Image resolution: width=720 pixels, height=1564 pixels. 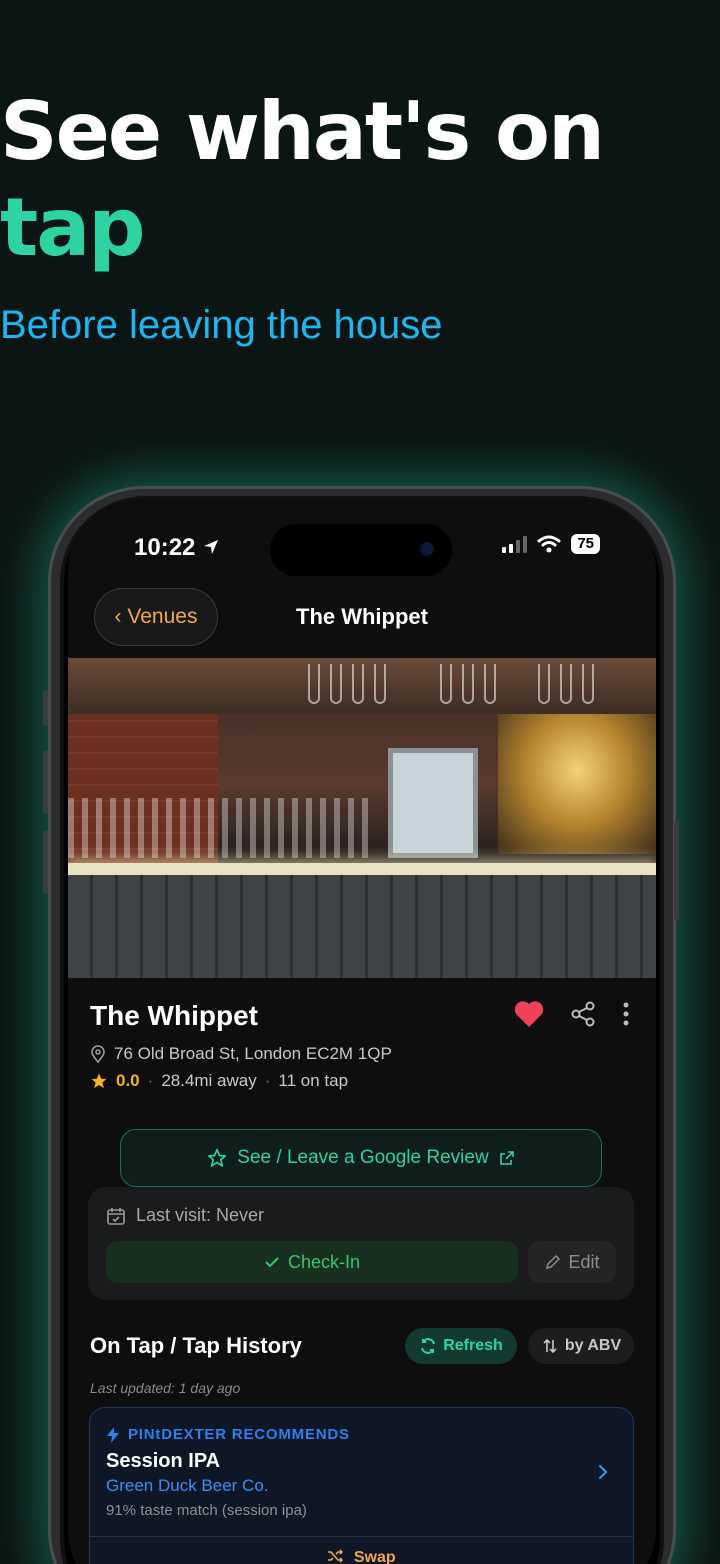 What do you see at coordinates (506, 1158) in the screenshot?
I see `external-link-icon` at bounding box center [506, 1158].